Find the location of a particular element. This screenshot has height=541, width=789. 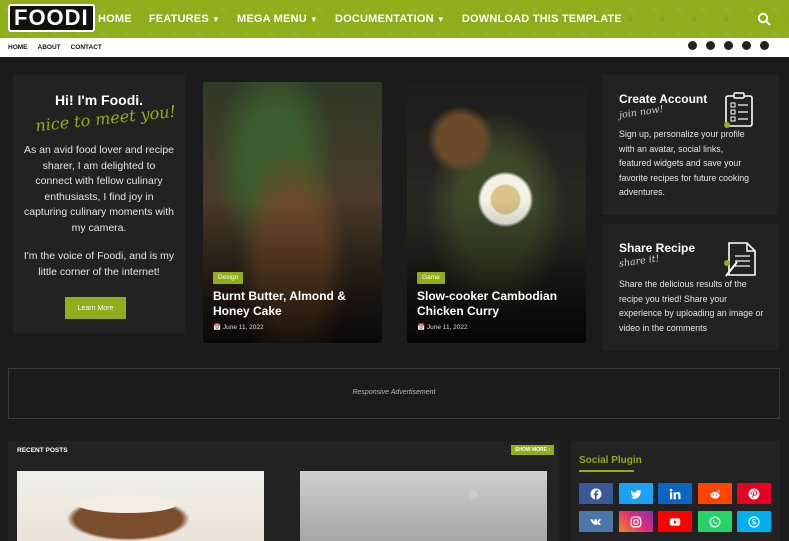

social-plugin-title: Social Plugin is located at coordinates (610, 460).